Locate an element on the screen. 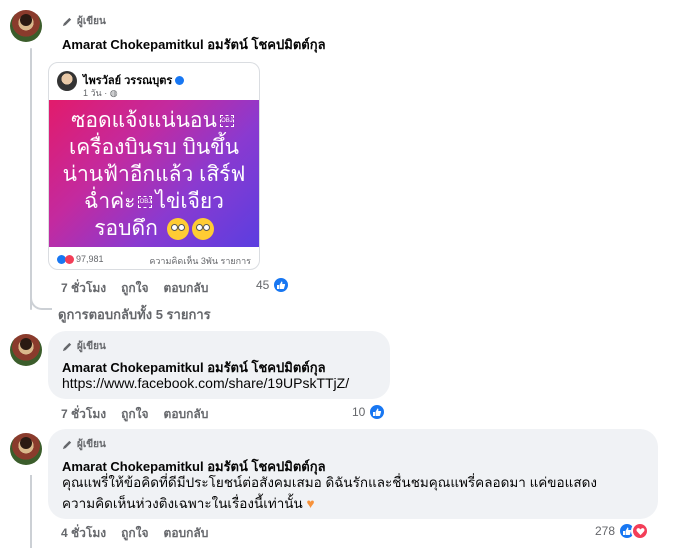 The width and height of the screenshot is (694, 548). shared-post-footer: 97,981 ความคิดเห็น 3พัน รายการ is located at coordinates (154, 258).